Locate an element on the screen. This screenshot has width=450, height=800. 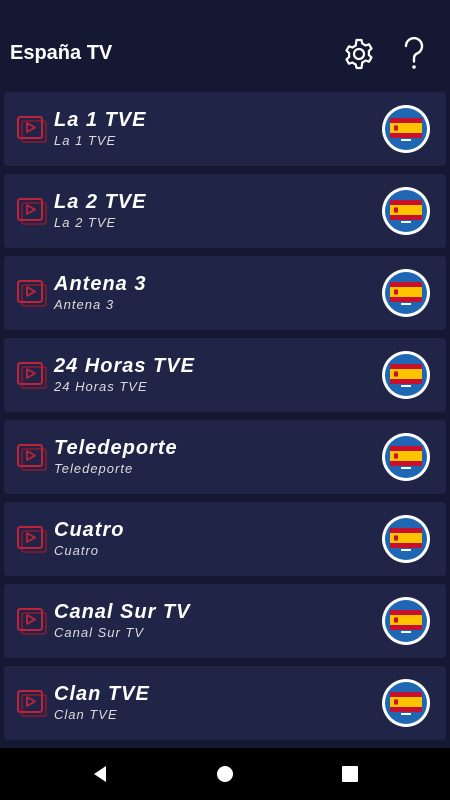
channel-item: Cuatro Cuatro is located at coordinates (225, 539).